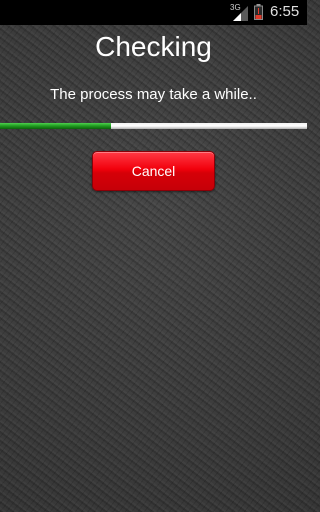  Describe the element at coordinates (153, 12) in the screenshot. I see `status-bar: 3G 6:55` at that location.